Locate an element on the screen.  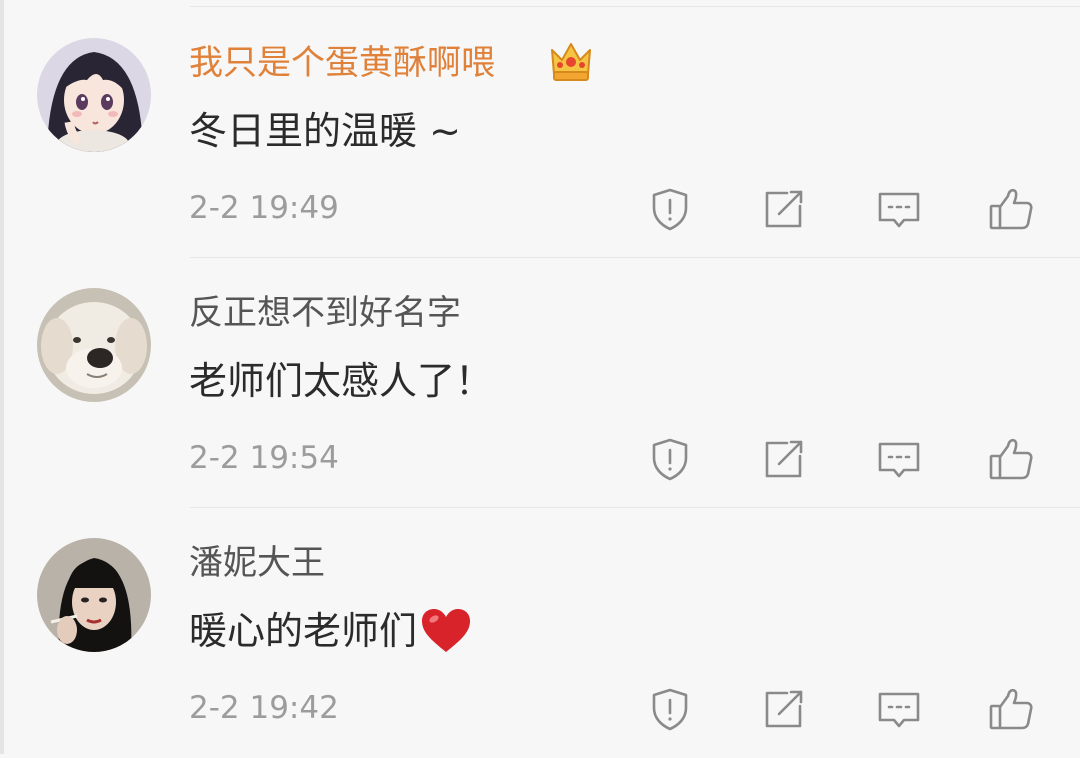
crown-icon is located at coordinates (571, 61).